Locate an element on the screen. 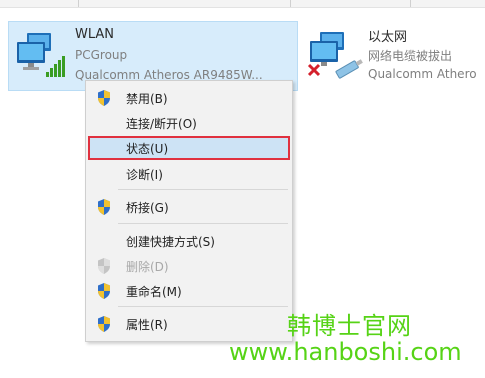  menu-item-create-shortcut: 创建快捷方式(S) is located at coordinates (189, 241).